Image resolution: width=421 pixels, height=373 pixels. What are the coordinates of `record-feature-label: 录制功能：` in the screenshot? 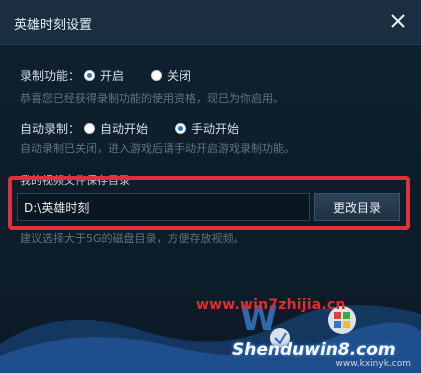 It's located at (50, 76).